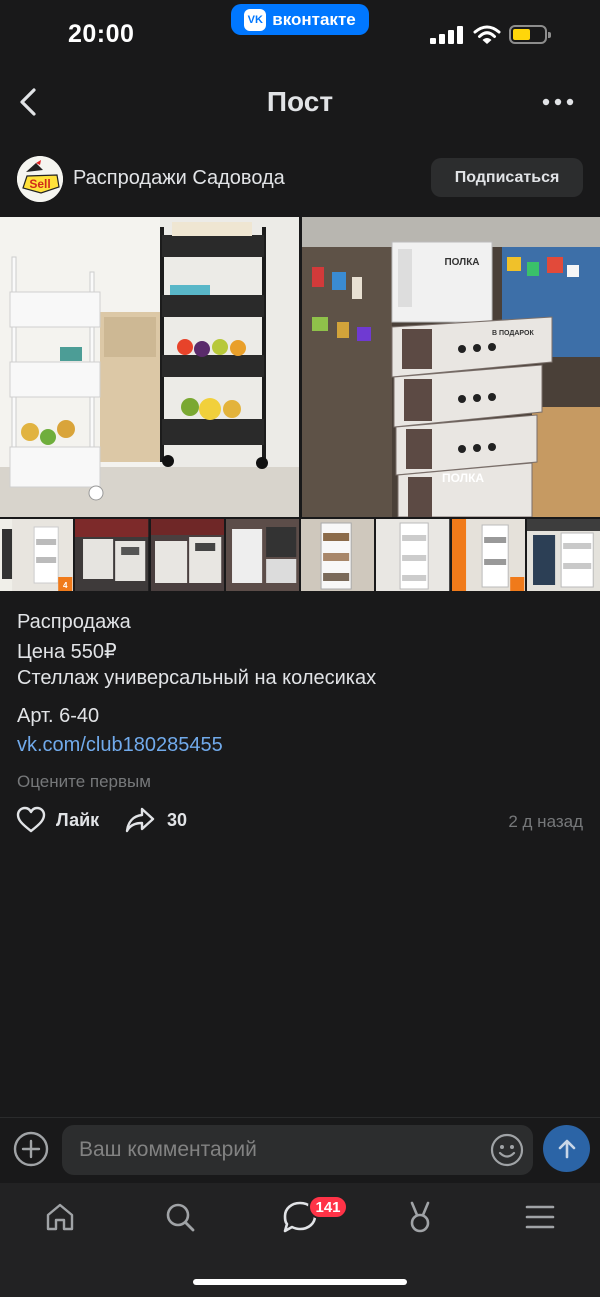 The height and width of the screenshot is (1297, 600). What do you see at coordinates (39, 184) in the screenshot?
I see `svg-text: Sell` at bounding box center [39, 184].